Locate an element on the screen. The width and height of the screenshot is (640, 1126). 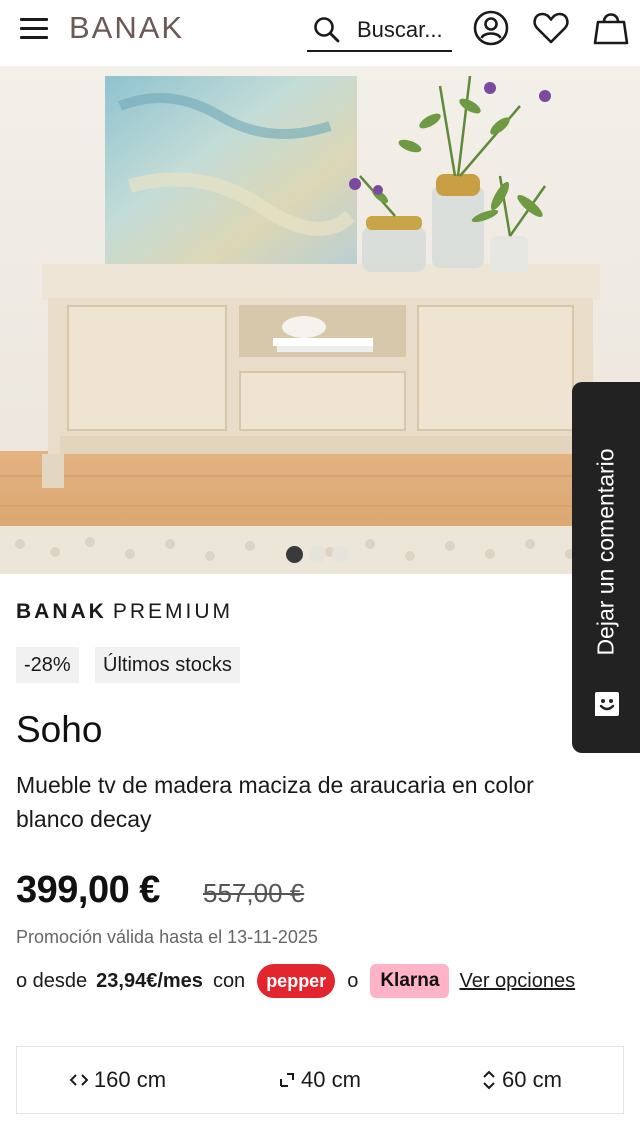
chat-smile-icon is located at coordinates (607, 704).